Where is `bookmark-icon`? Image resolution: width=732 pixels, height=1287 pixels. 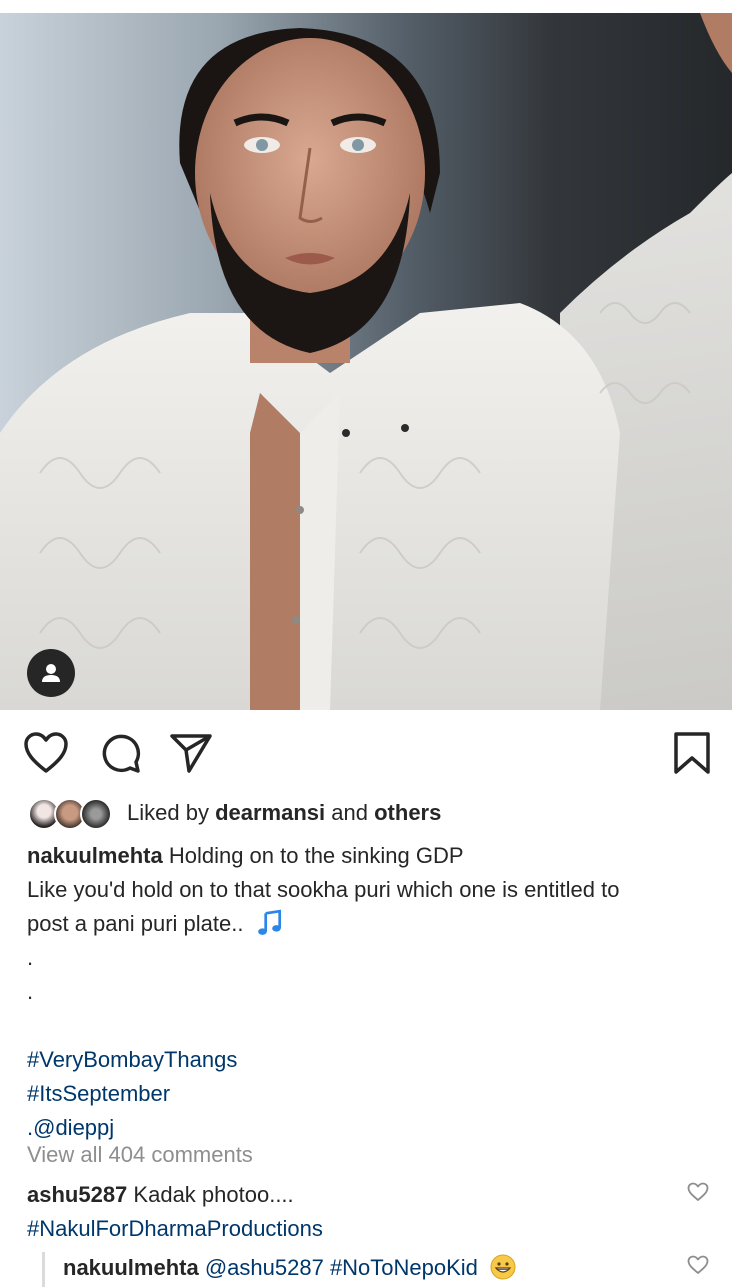 bookmark-icon is located at coordinates (692, 753).